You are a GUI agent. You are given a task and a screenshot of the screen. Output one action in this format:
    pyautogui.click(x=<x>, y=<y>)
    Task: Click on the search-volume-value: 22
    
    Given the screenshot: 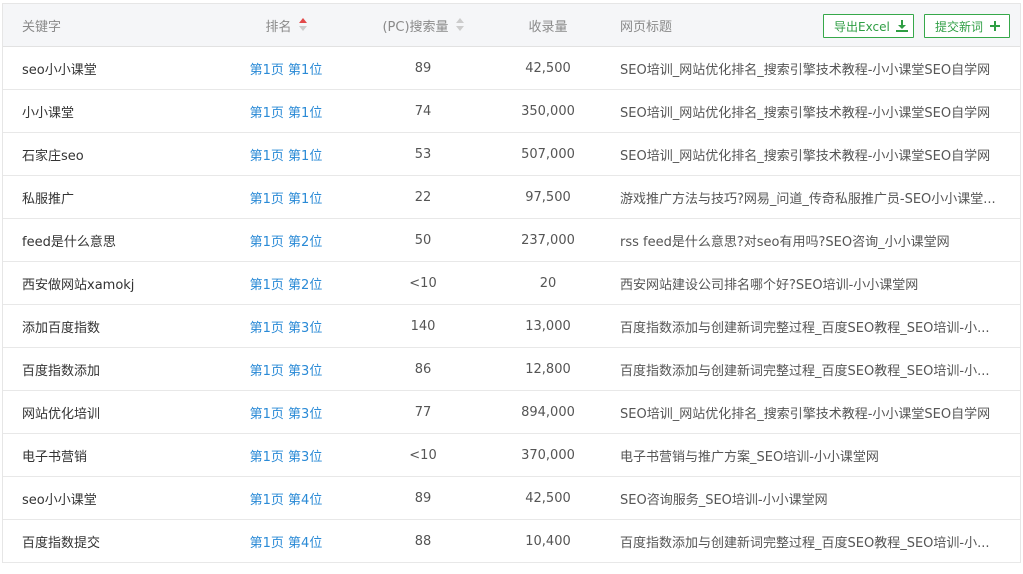 What is the action you would take?
    pyautogui.click(x=423, y=197)
    